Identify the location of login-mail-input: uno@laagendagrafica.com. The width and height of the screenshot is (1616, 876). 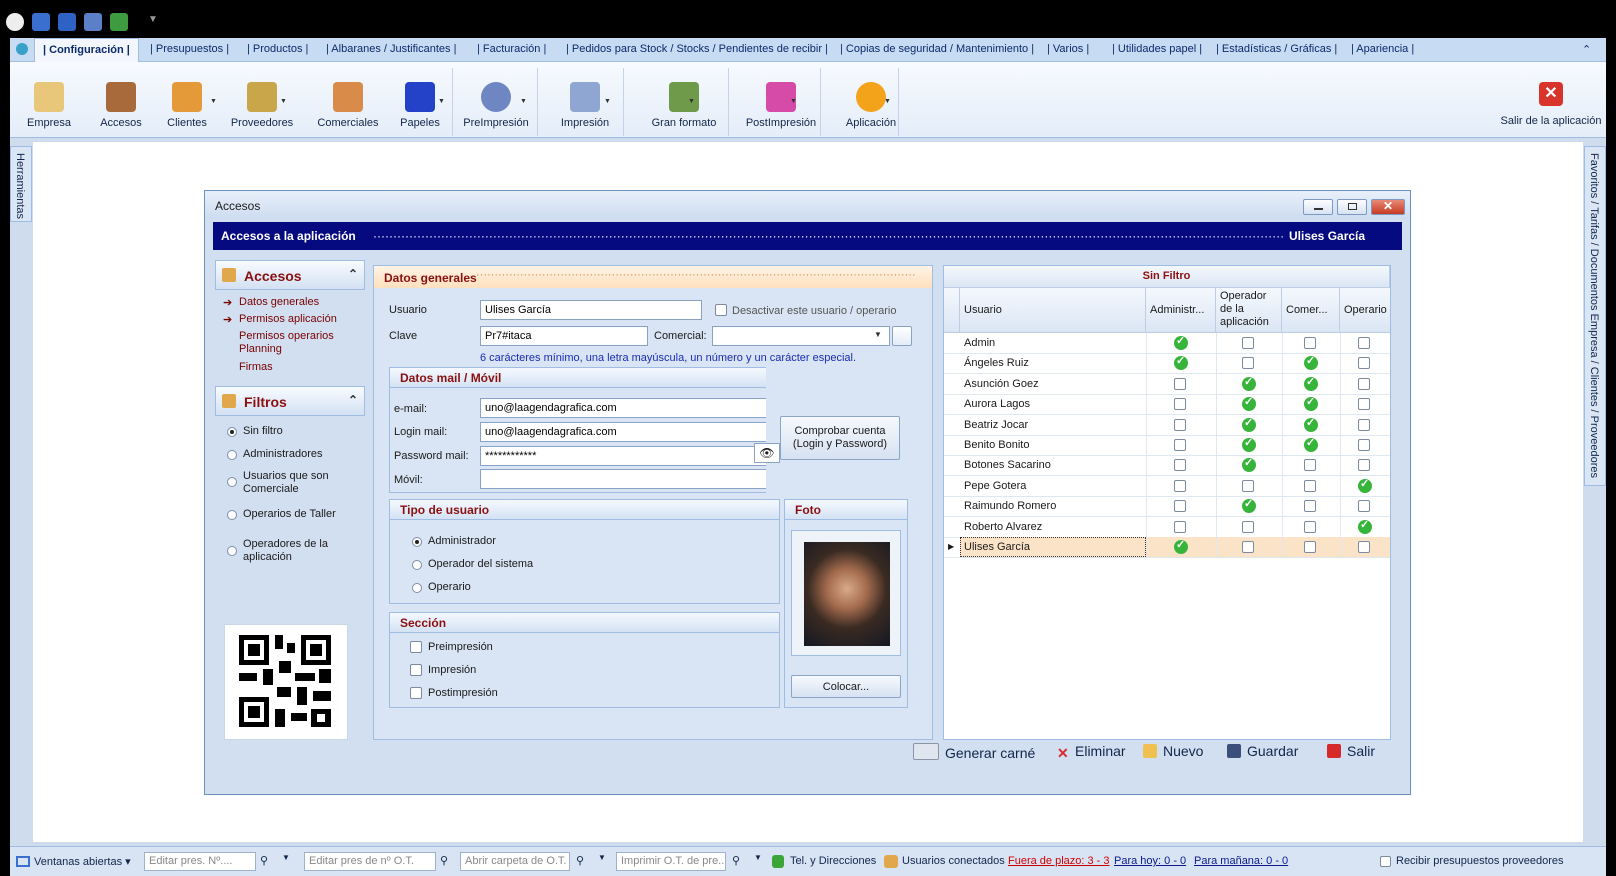
(628, 432).